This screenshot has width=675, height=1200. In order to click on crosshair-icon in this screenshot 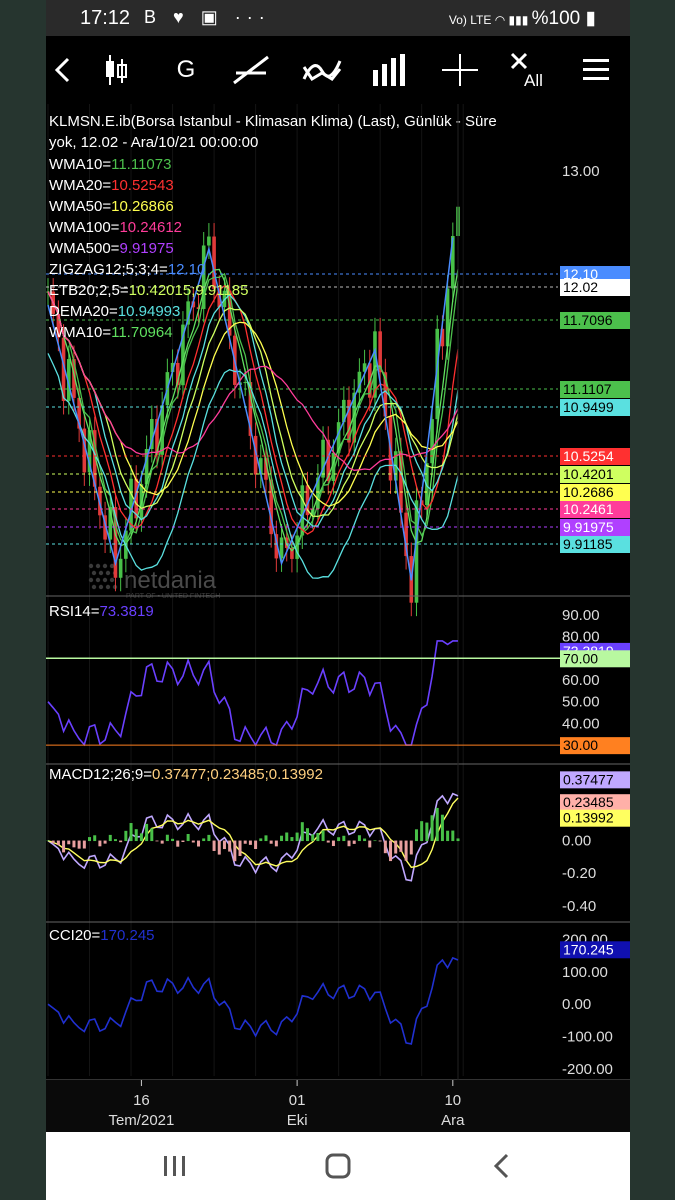, I will do `click(460, 70)`.